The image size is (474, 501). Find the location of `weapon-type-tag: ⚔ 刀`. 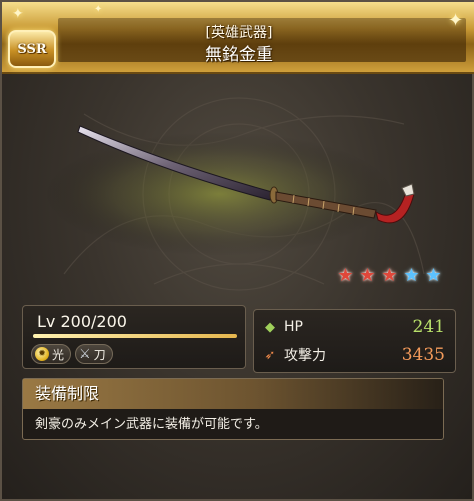

weapon-type-tag: ⚔ 刀 is located at coordinates (94, 354).